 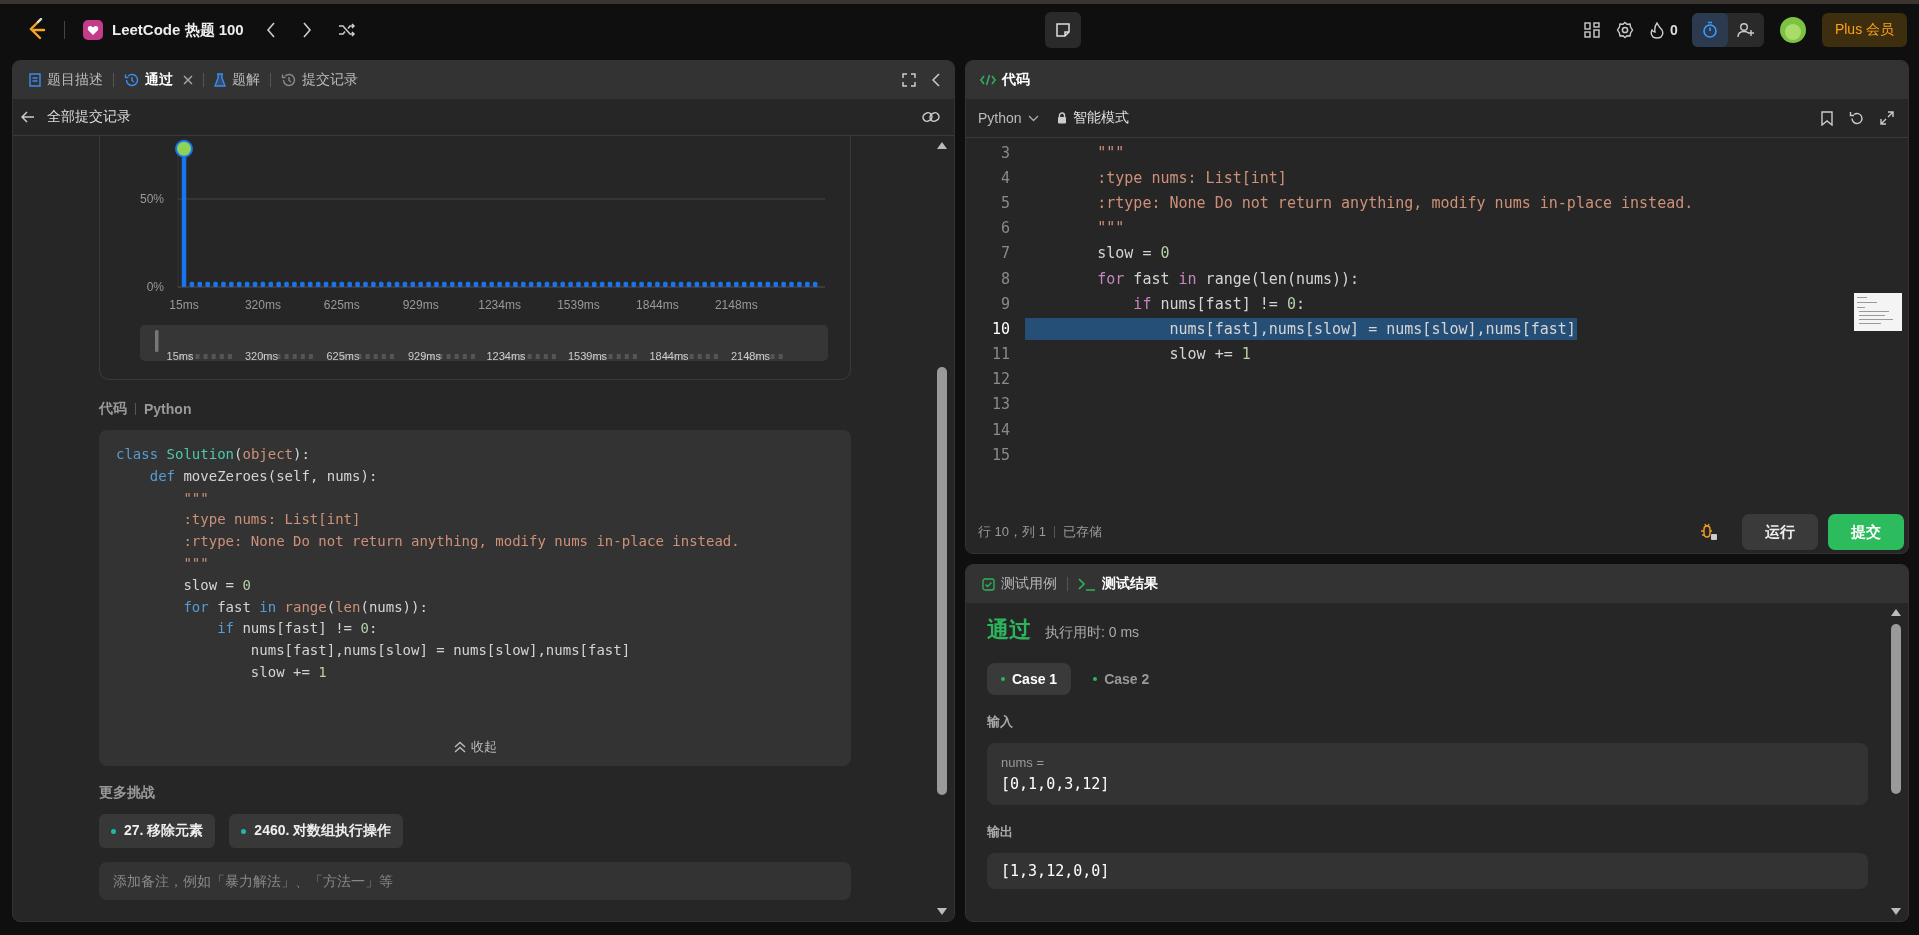 What do you see at coordinates (66, 80) in the screenshot?
I see `panel-tab: 题目描述` at bounding box center [66, 80].